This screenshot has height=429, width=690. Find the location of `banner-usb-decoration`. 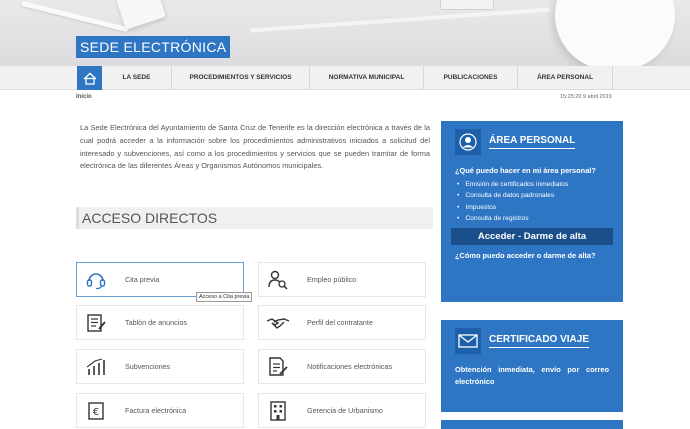

banner-usb-decoration is located at coordinates (467, 5).